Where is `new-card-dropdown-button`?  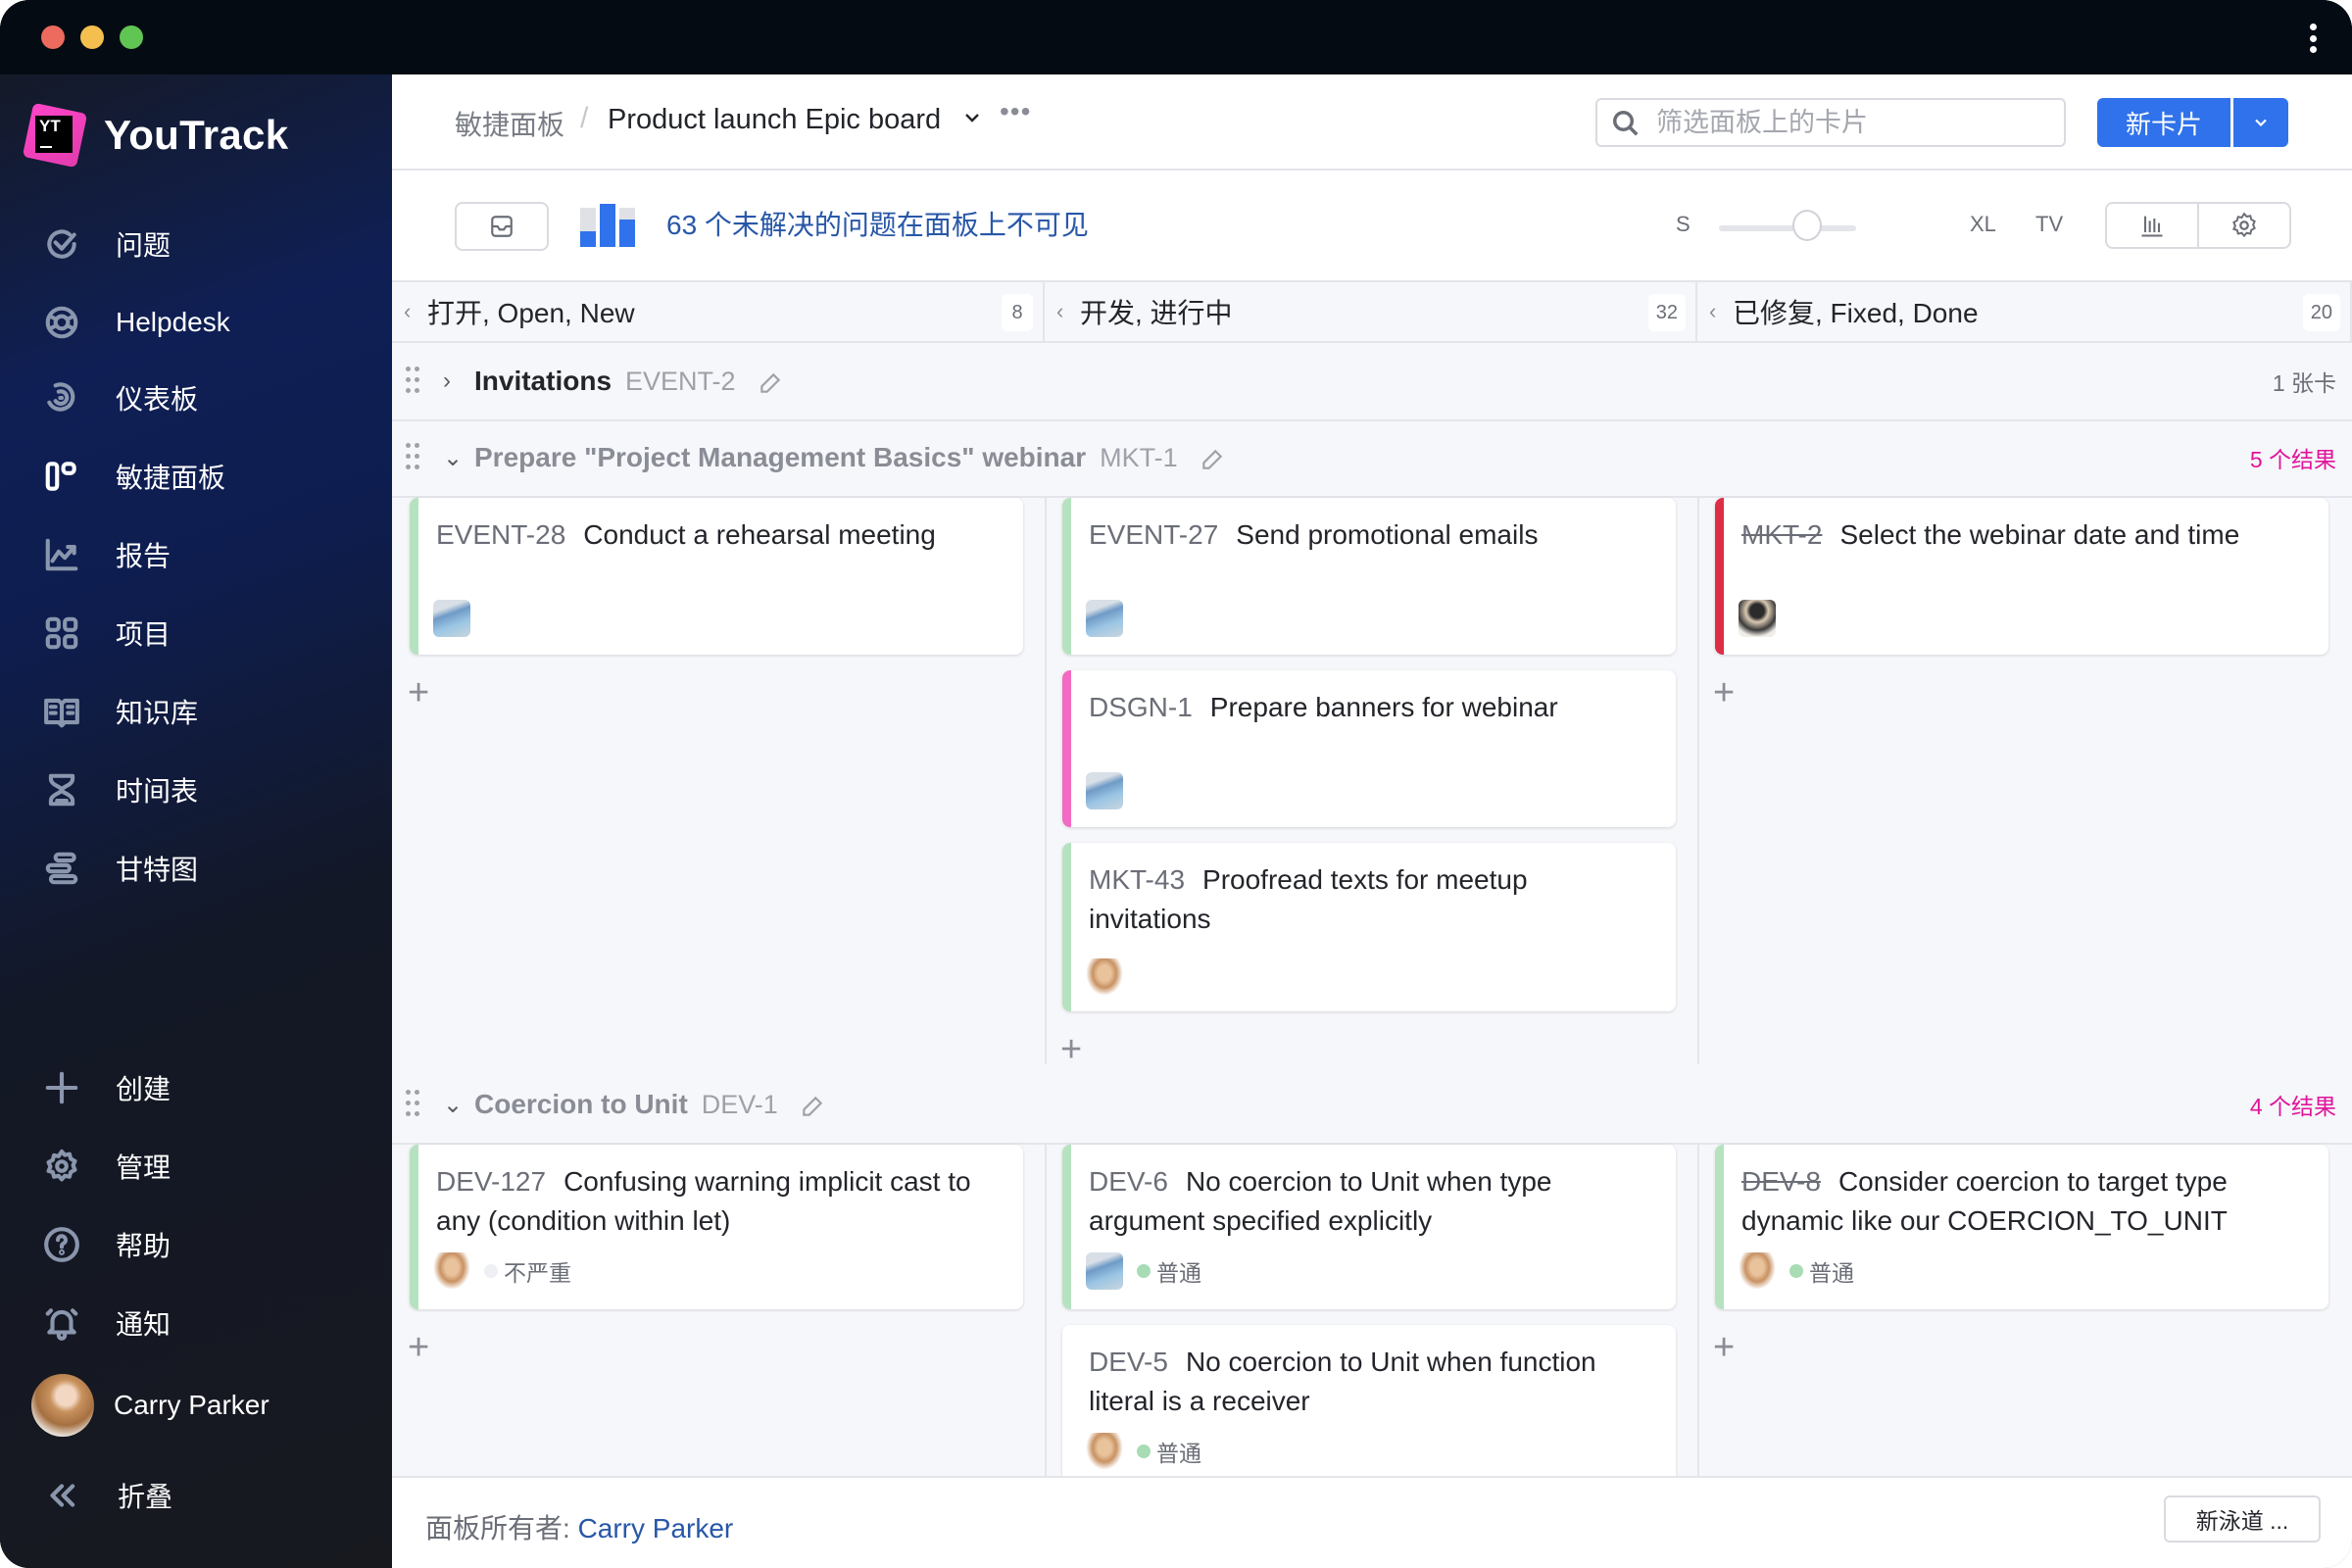 new-card-dropdown-button is located at coordinates (2260, 122).